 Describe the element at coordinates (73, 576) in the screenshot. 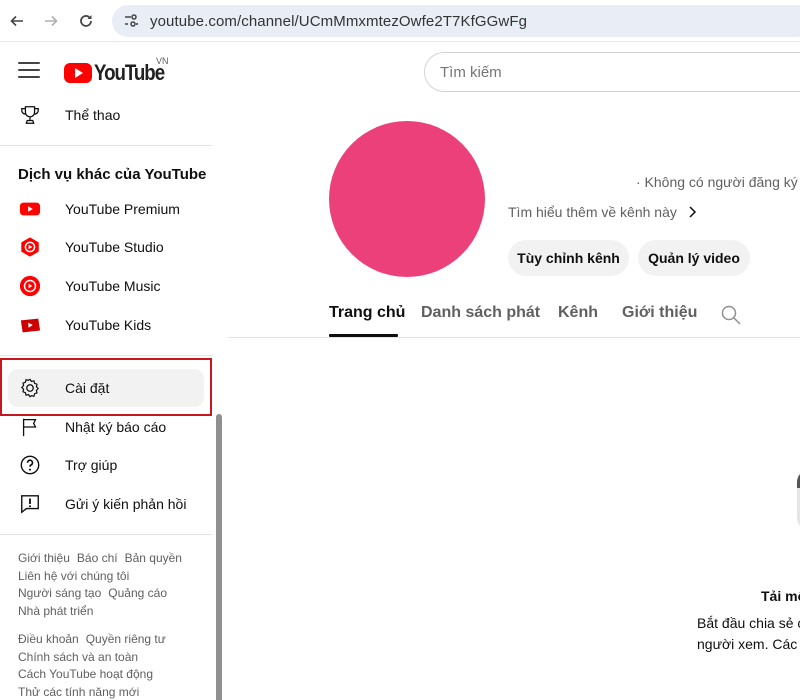

I see `footer-link-contact: Liên hệ với chúng tôi` at that location.